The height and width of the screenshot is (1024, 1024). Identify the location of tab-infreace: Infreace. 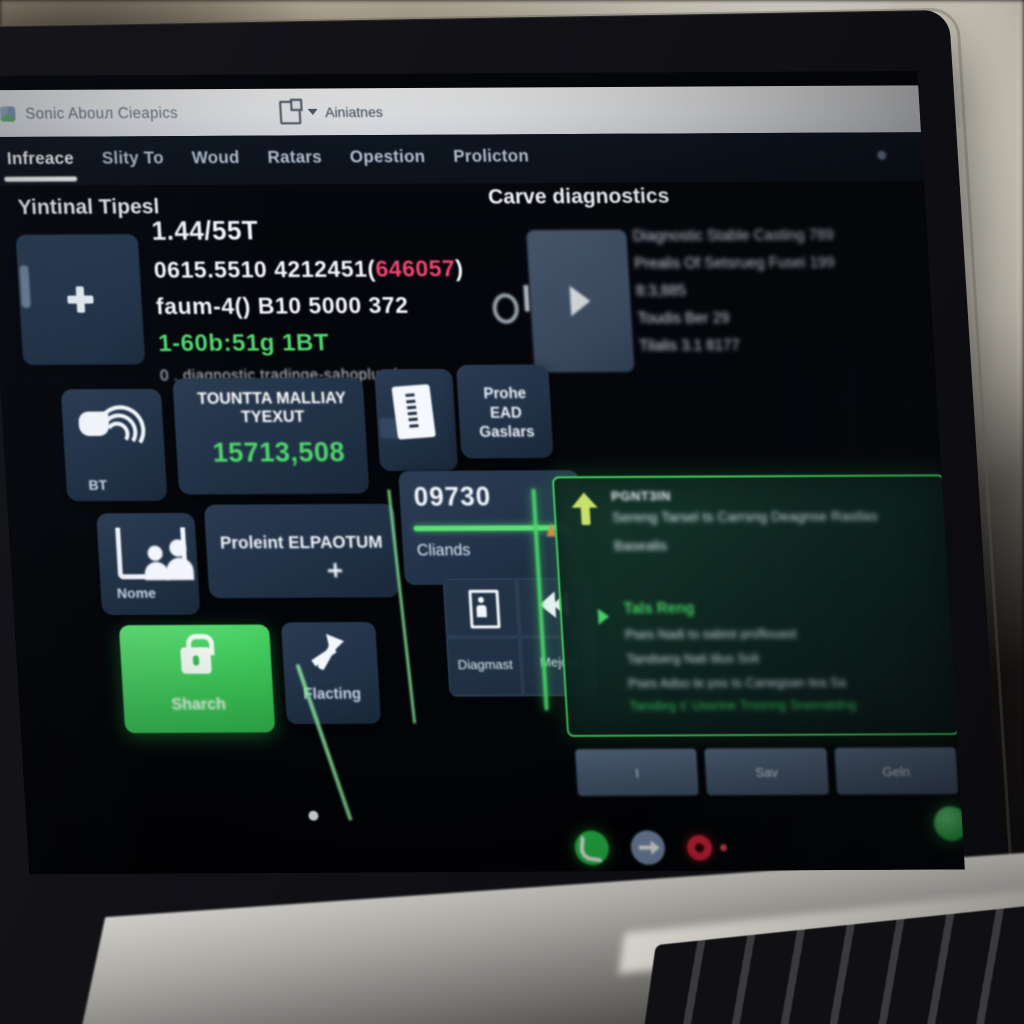
(48, 161).